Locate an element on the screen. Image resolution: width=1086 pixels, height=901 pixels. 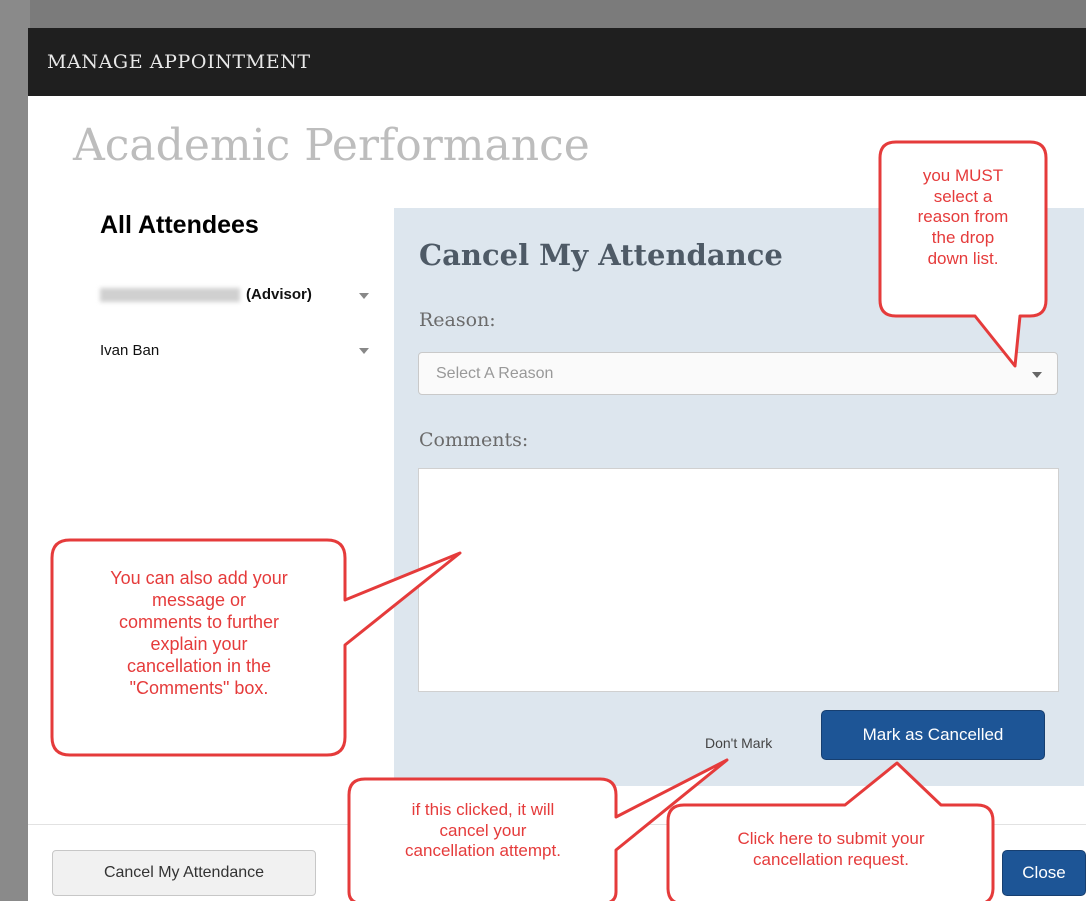
attendees-title: All Attendees is located at coordinates (179, 225).